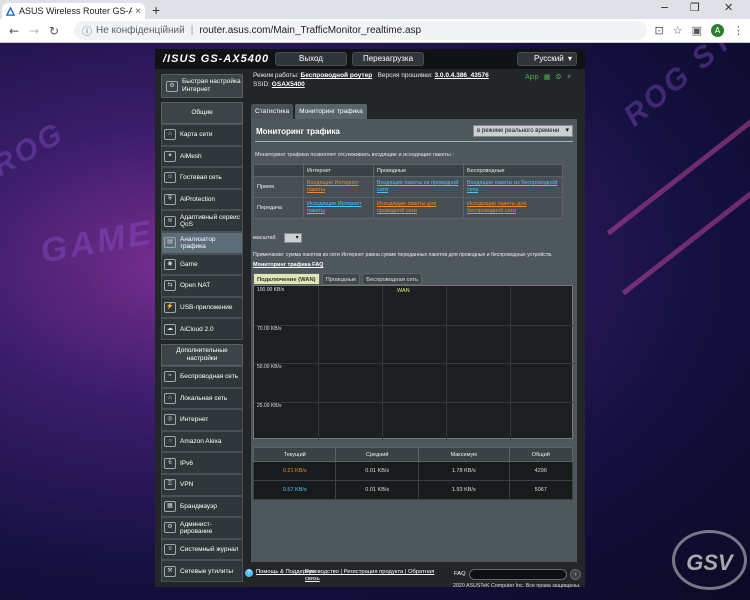 The image size is (750, 600). I want to click on asus-favicon-icon, so click(10, 11).